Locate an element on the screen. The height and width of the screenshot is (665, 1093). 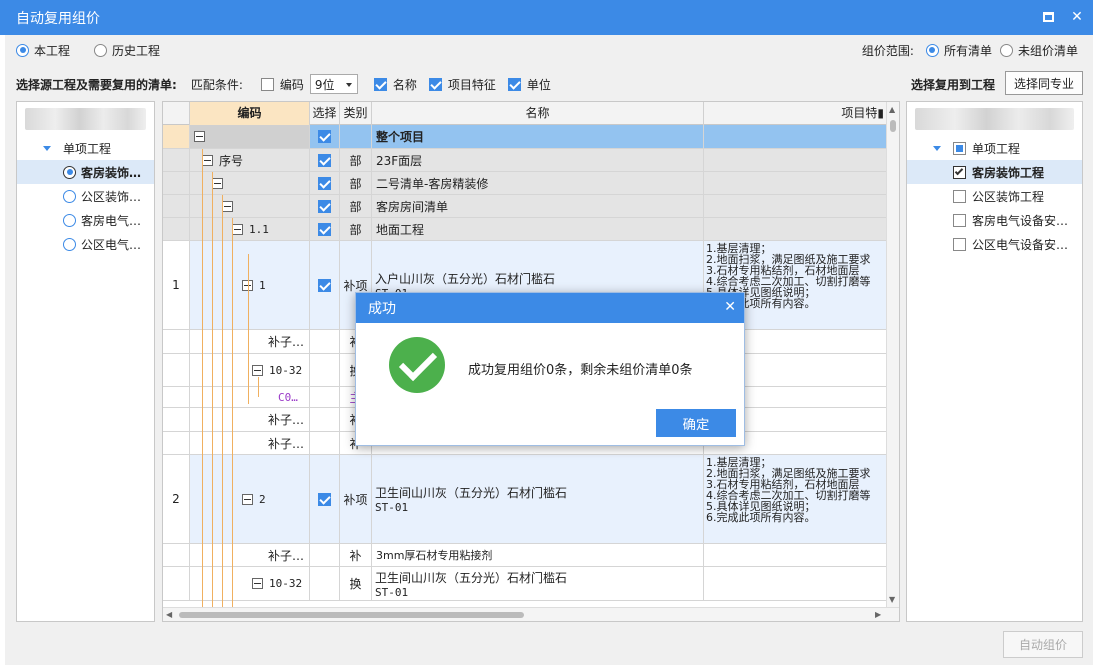
ok-button: 确定 is located at coordinates (696, 423).